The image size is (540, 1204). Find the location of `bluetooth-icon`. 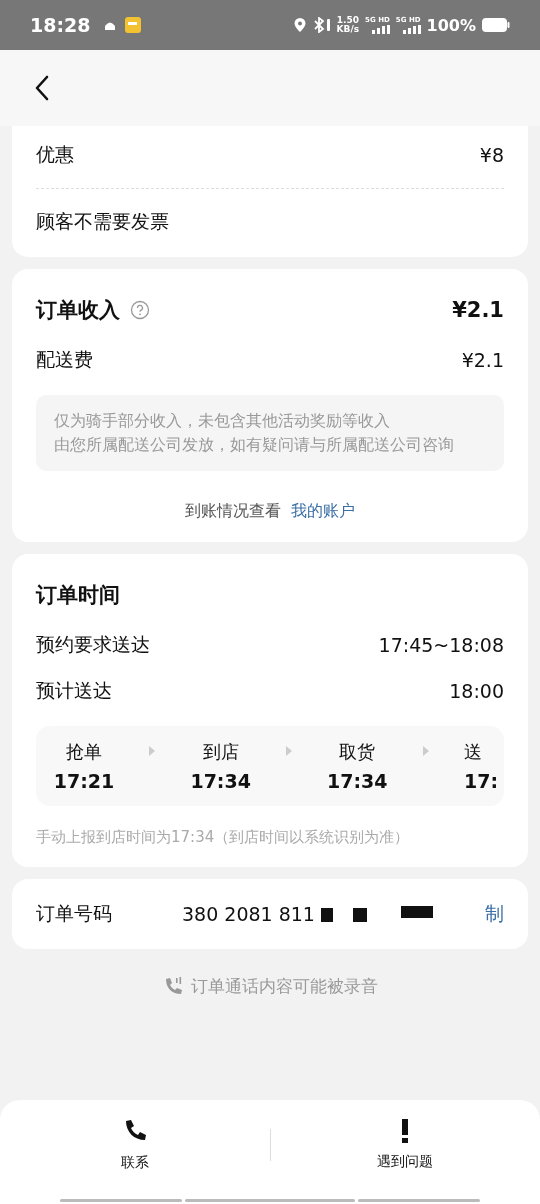

bluetooth-icon is located at coordinates (321, 25).